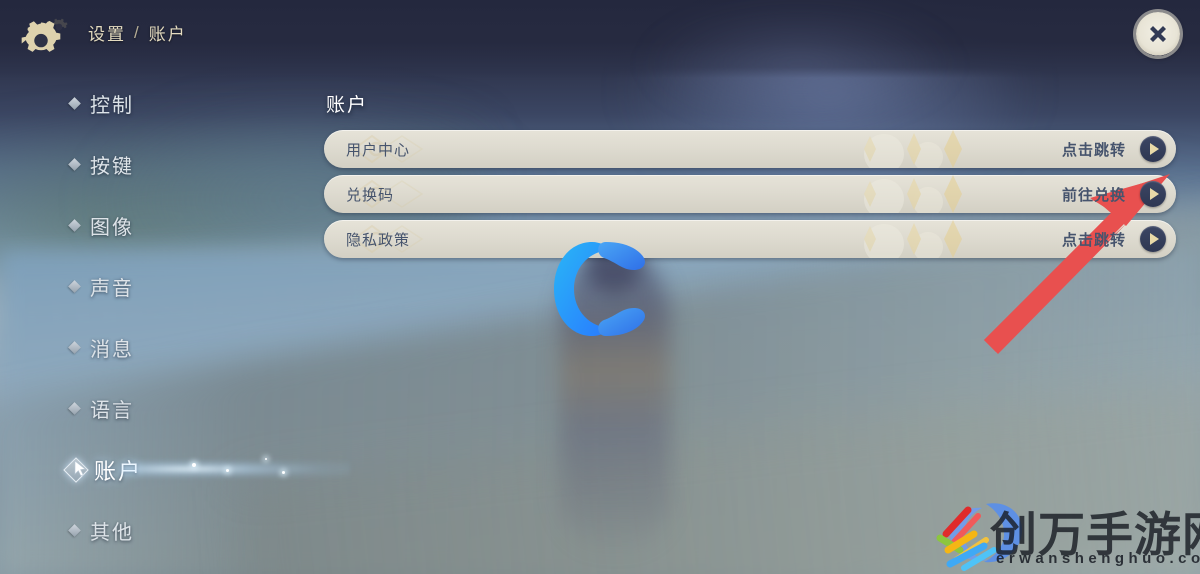  Describe the element at coordinates (615, 400) in the screenshot. I see `background-character` at that location.